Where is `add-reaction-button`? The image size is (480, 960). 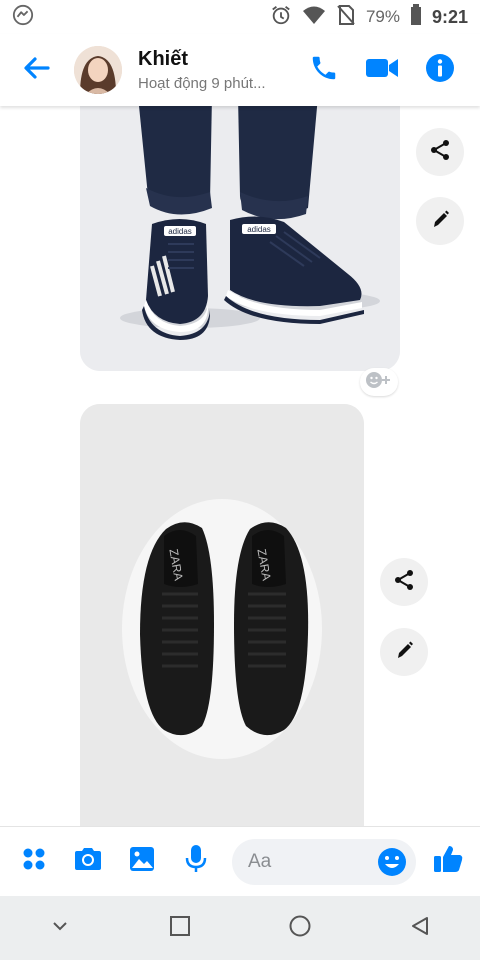
add-reaction-button is located at coordinates (379, 382).